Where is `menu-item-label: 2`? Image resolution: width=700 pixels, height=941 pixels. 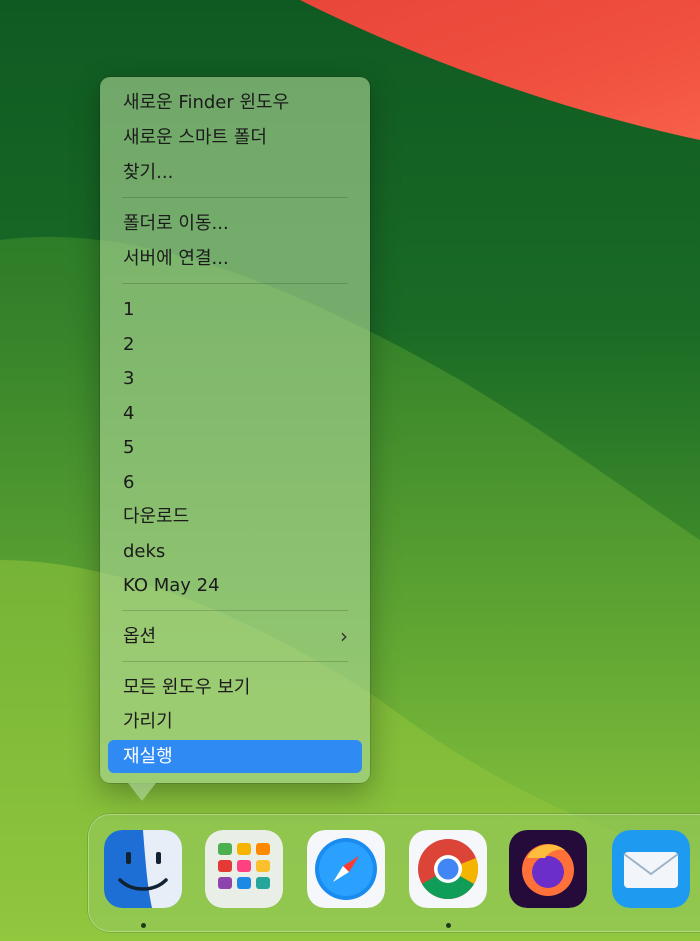 menu-item-label: 2 is located at coordinates (129, 344).